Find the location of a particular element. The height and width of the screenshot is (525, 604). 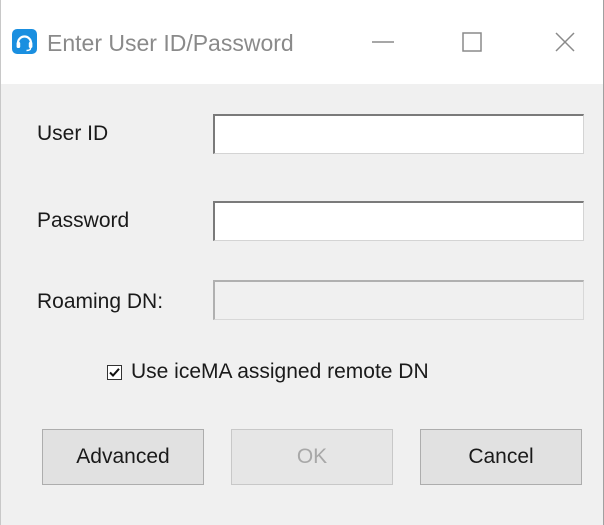

roaming-dn-label: Roaming DN: is located at coordinates (100, 301).